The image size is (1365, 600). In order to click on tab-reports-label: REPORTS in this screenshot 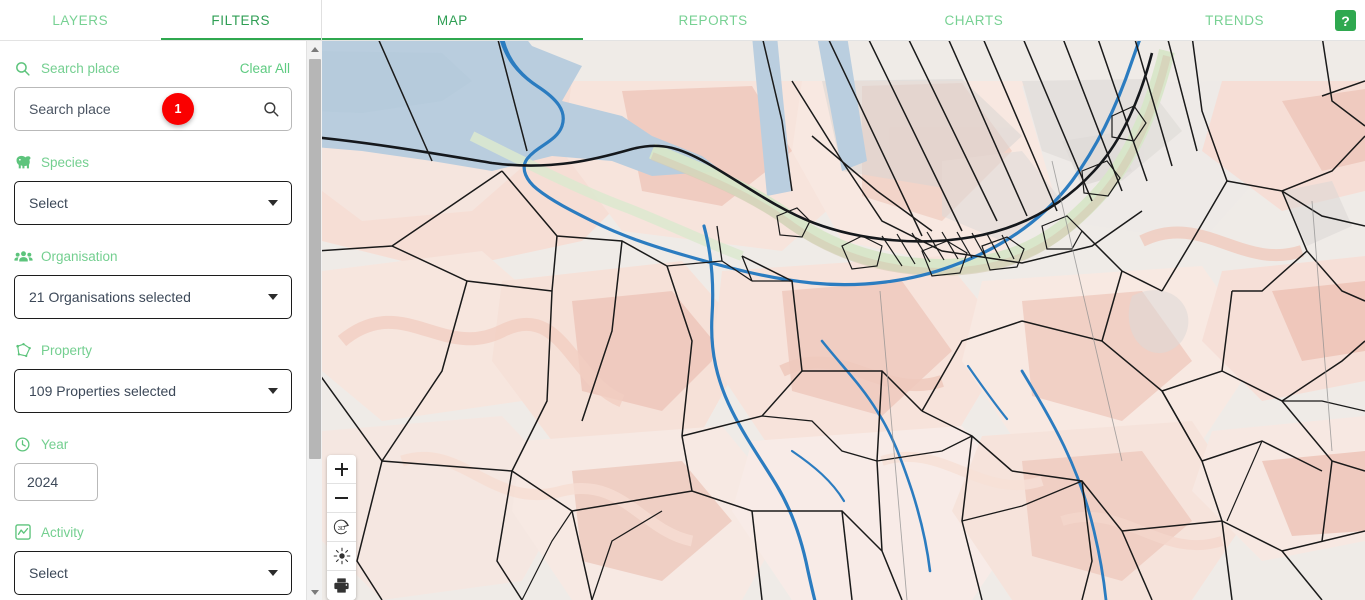, I will do `click(713, 20)`.